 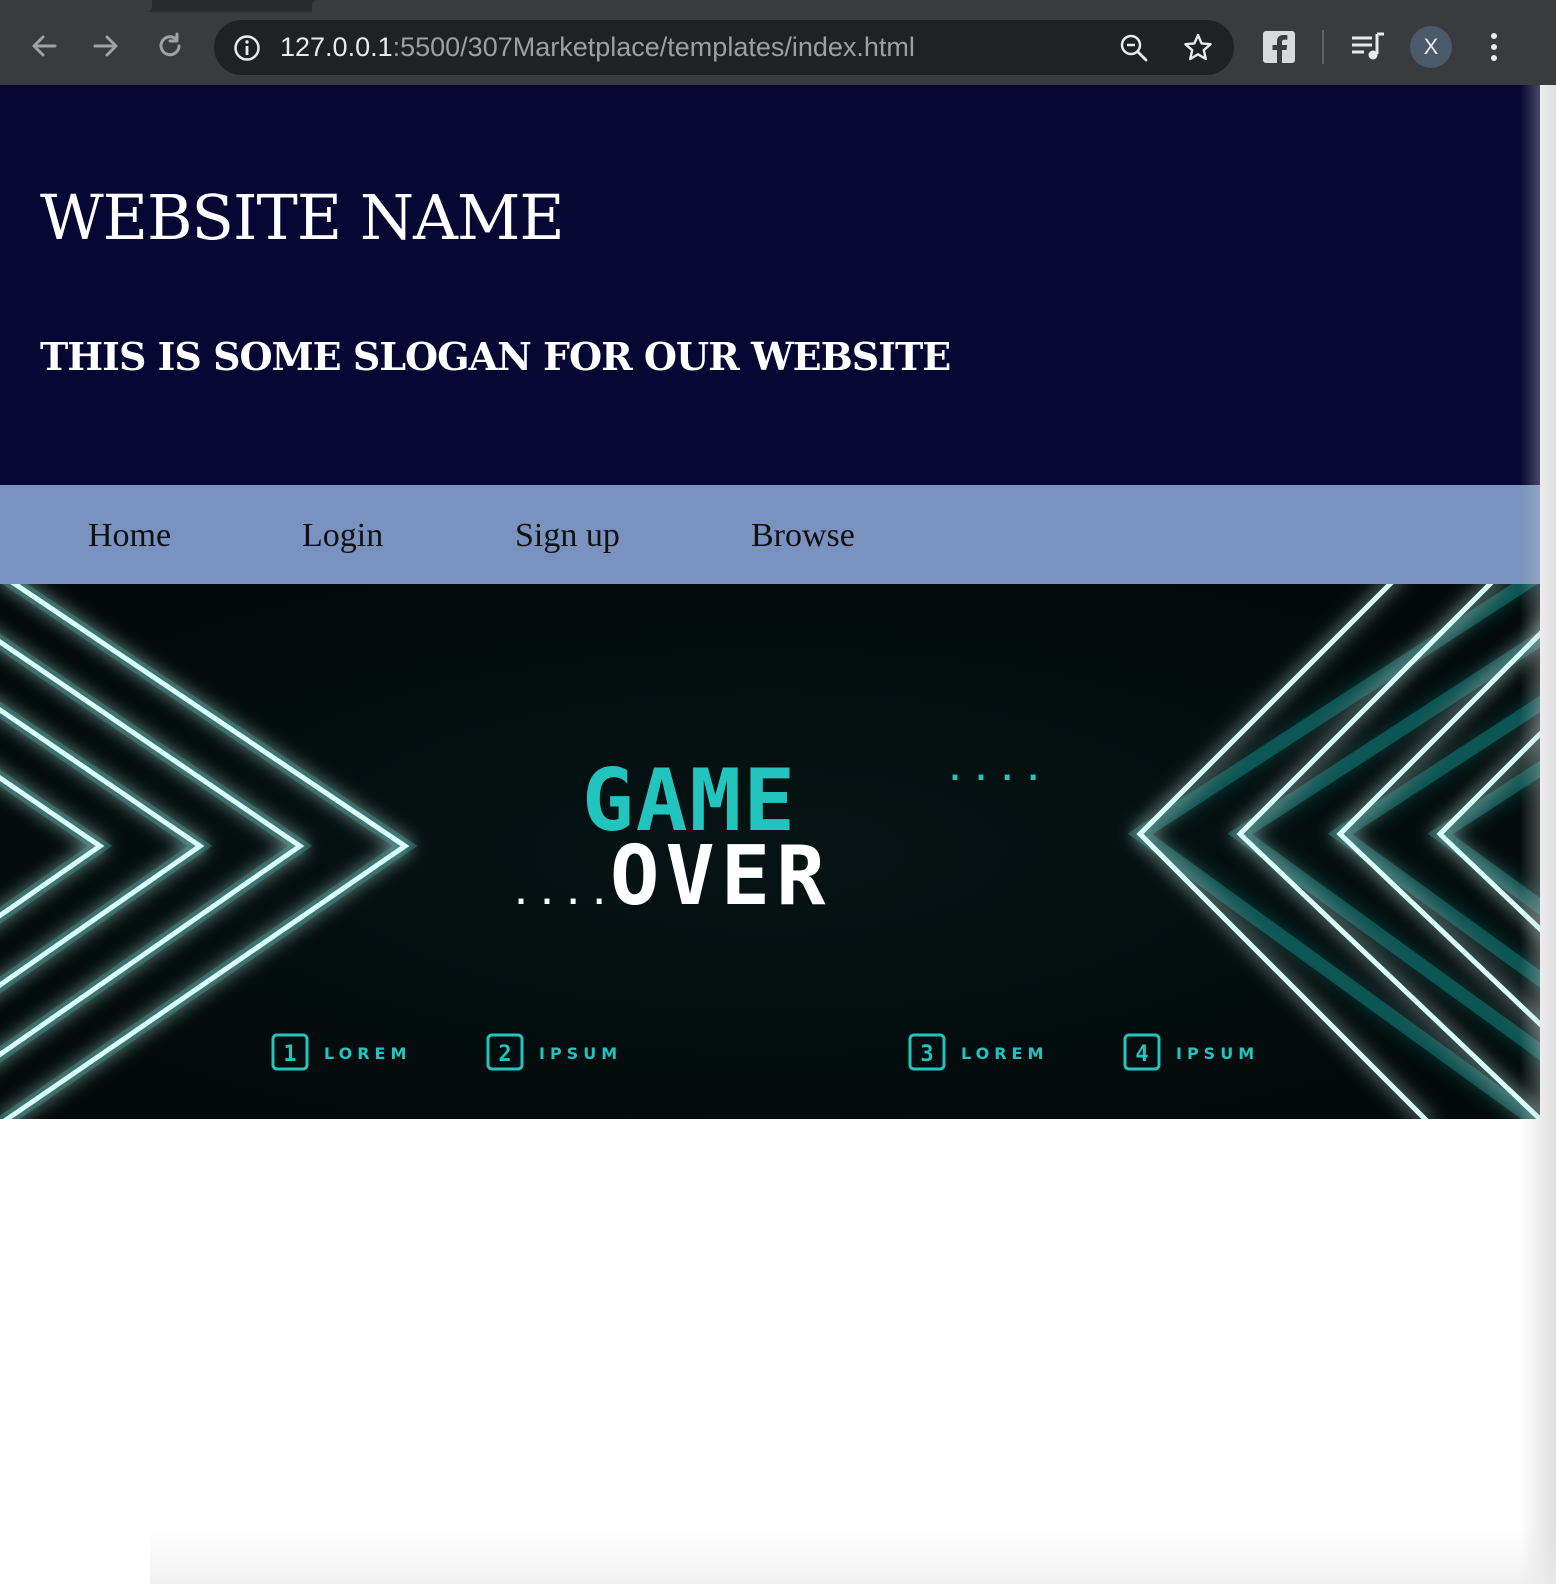 What do you see at coordinates (1431, 47) in the screenshot?
I see `profile-avatar: X` at bounding box center [1431, 47].